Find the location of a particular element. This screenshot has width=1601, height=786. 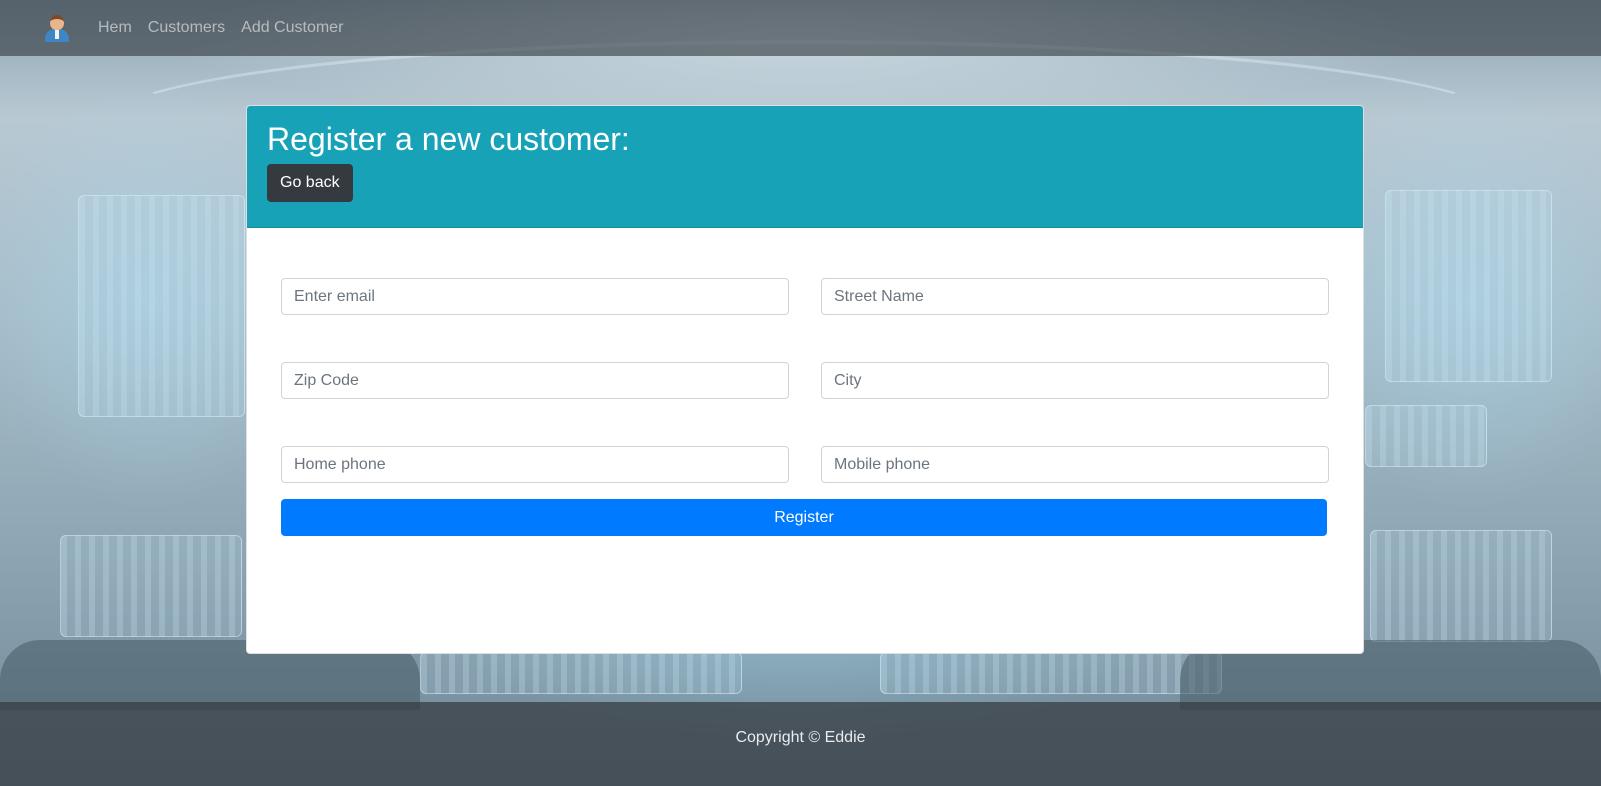

nav-link-hem: Hem is located at coordinates (115, 28).